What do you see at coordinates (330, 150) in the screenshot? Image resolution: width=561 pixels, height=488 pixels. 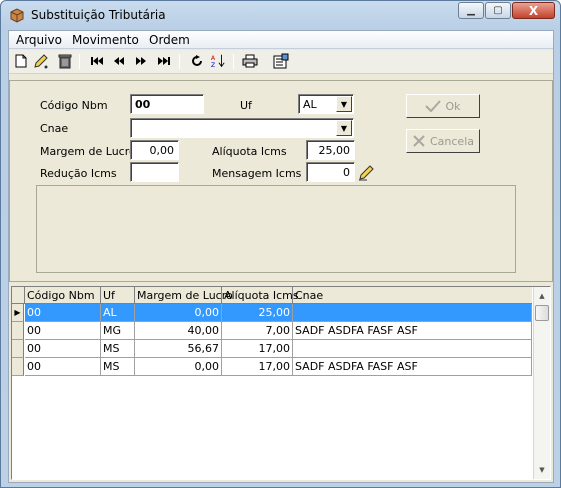 I see `aliquota-input: 25,00` at bounding box center [330, 150].